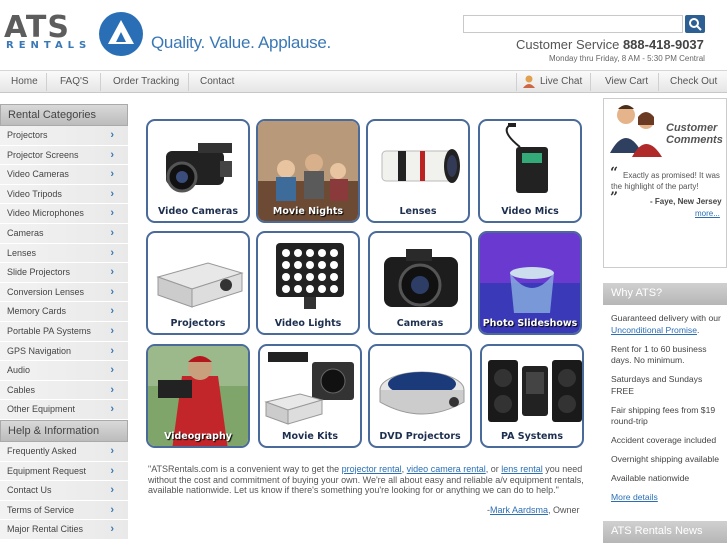 The image size is (727, 545). Describe the element at coordinates (198, 396) in the screenshot. I see `tile-videography: Videography` at that location.